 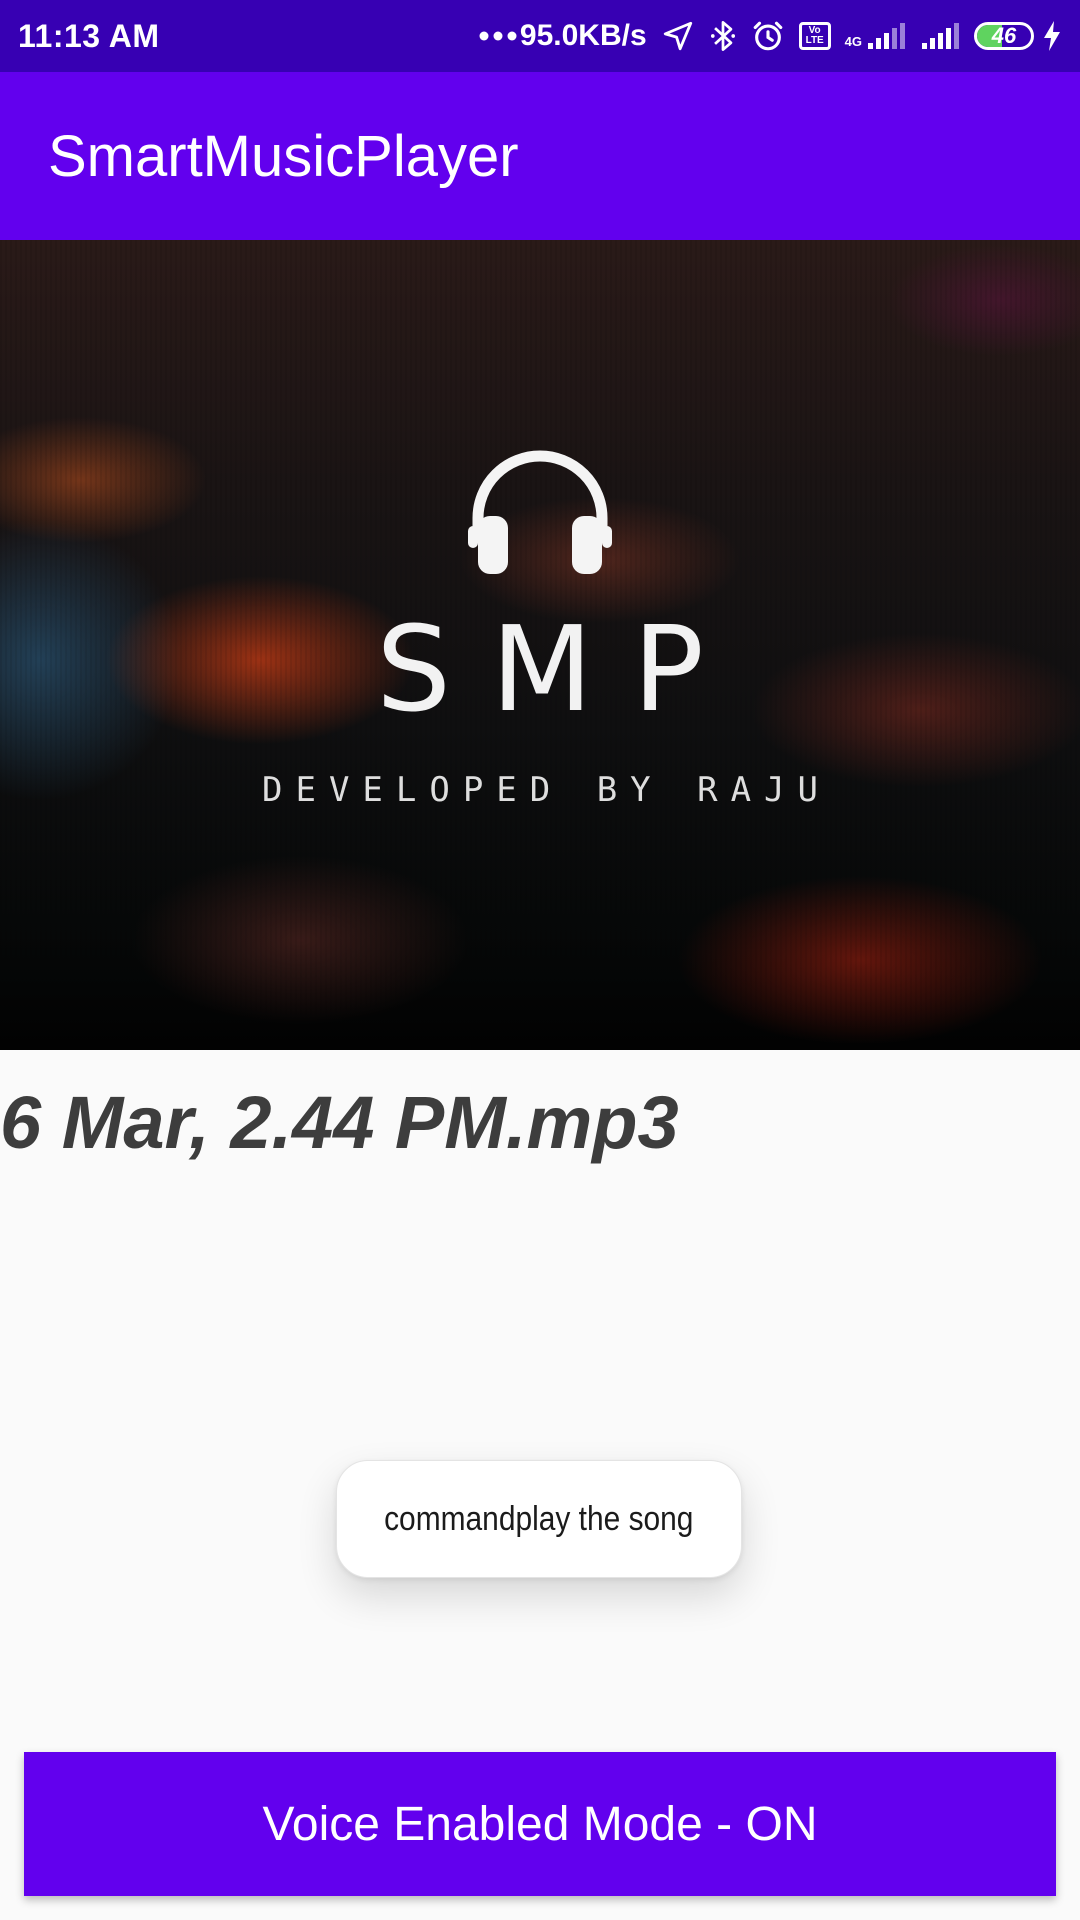 What do you see at coordinates (540, 1824) in the screenshot?
I see `voice-mode-button: Voice Enabled Mode - ON` at bounding box center [540, 1824].